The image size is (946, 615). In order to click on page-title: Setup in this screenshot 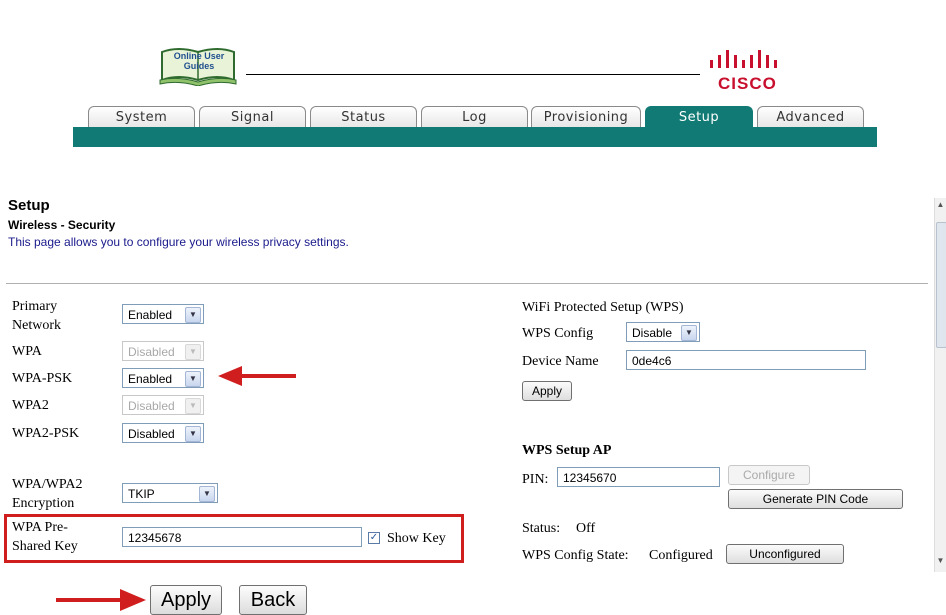, I will do `click(29, 205)`.